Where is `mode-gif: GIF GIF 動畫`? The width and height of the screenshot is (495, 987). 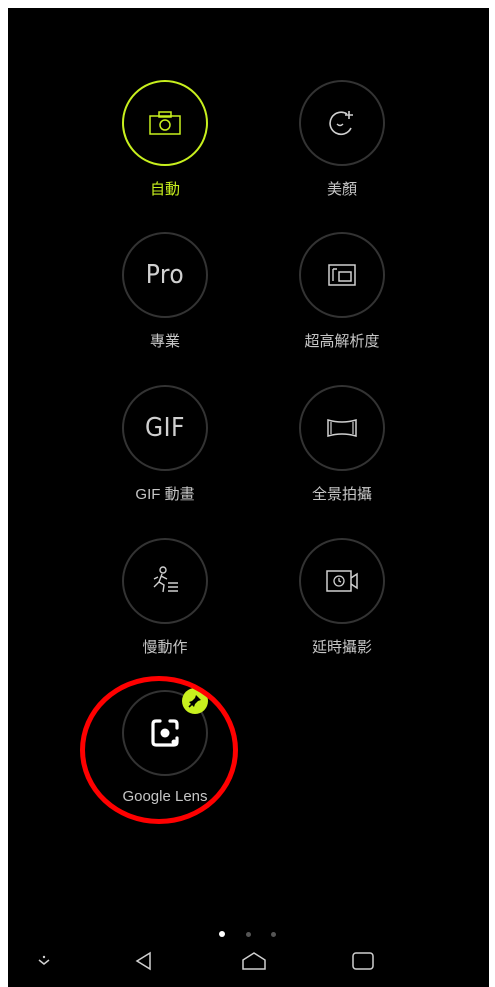
mode-gif: GIF GIF 動畫 is located at coordinates (165, 444).